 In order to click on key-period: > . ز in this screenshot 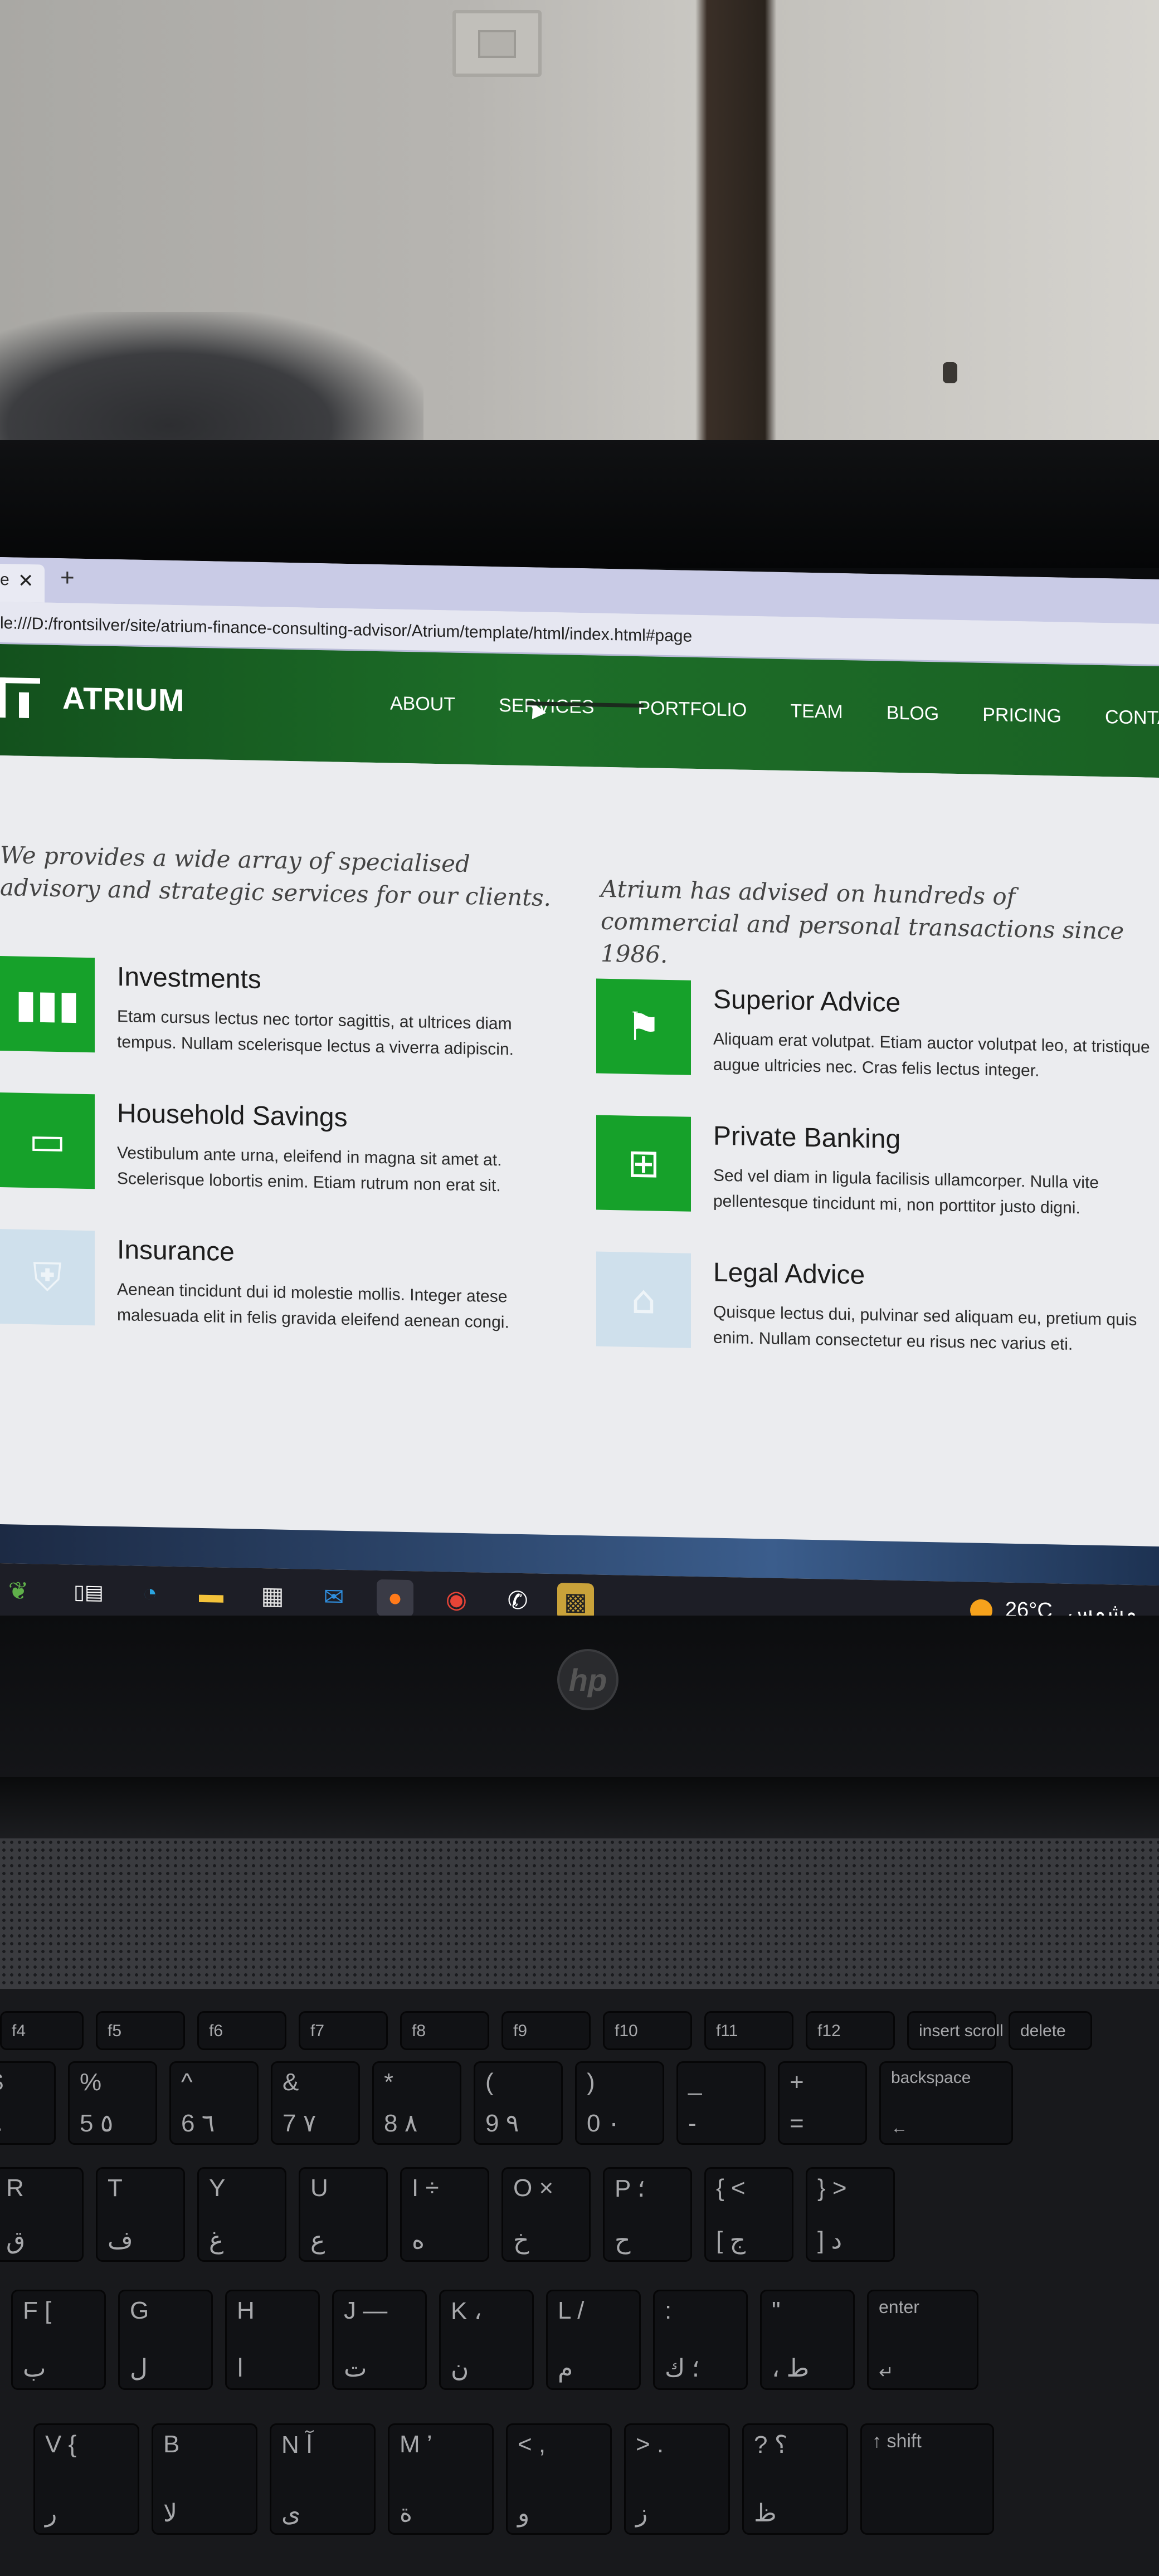, I will do `click(677, 2479)`.